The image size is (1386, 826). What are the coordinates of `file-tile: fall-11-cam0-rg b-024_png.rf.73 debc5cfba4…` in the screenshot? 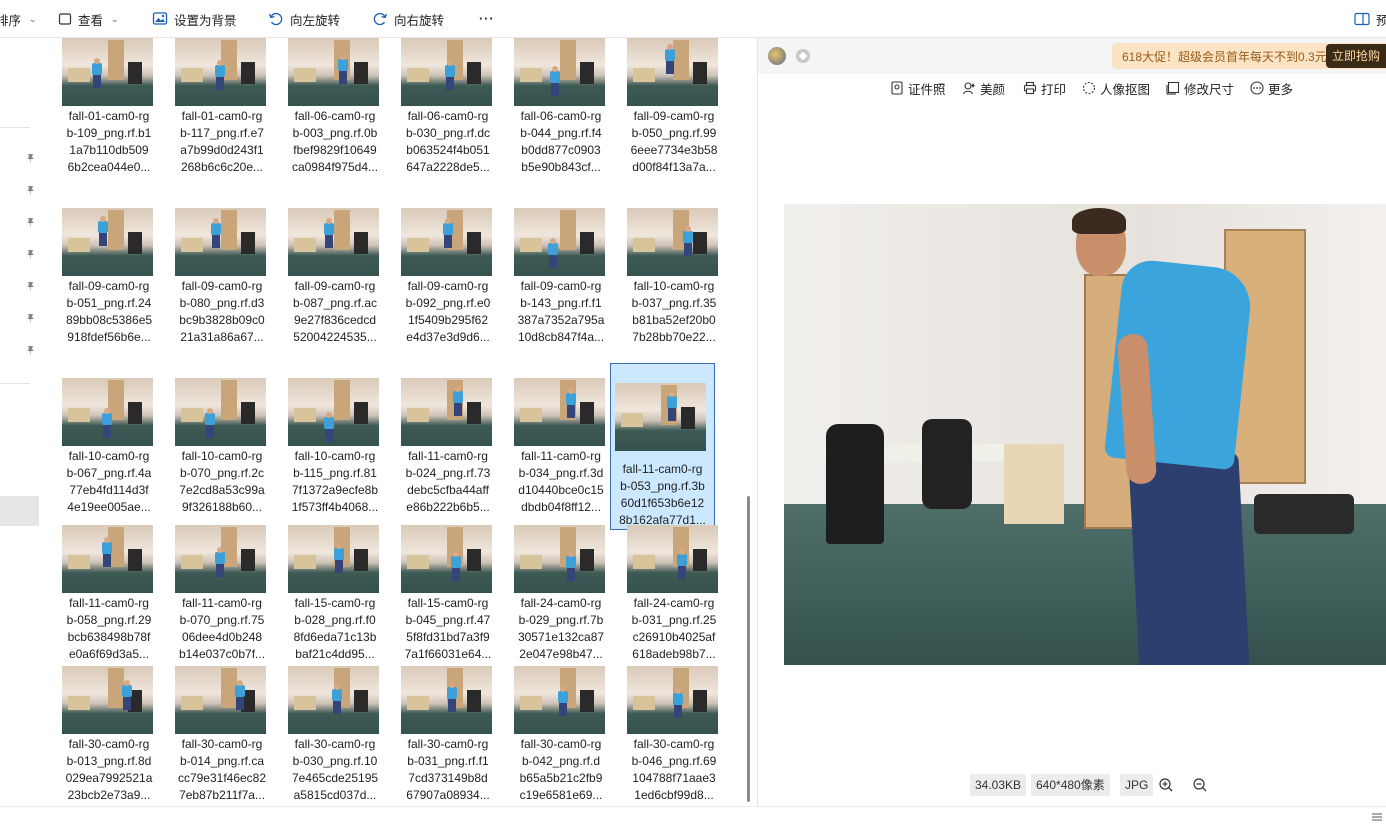 It's located at (439, 448).